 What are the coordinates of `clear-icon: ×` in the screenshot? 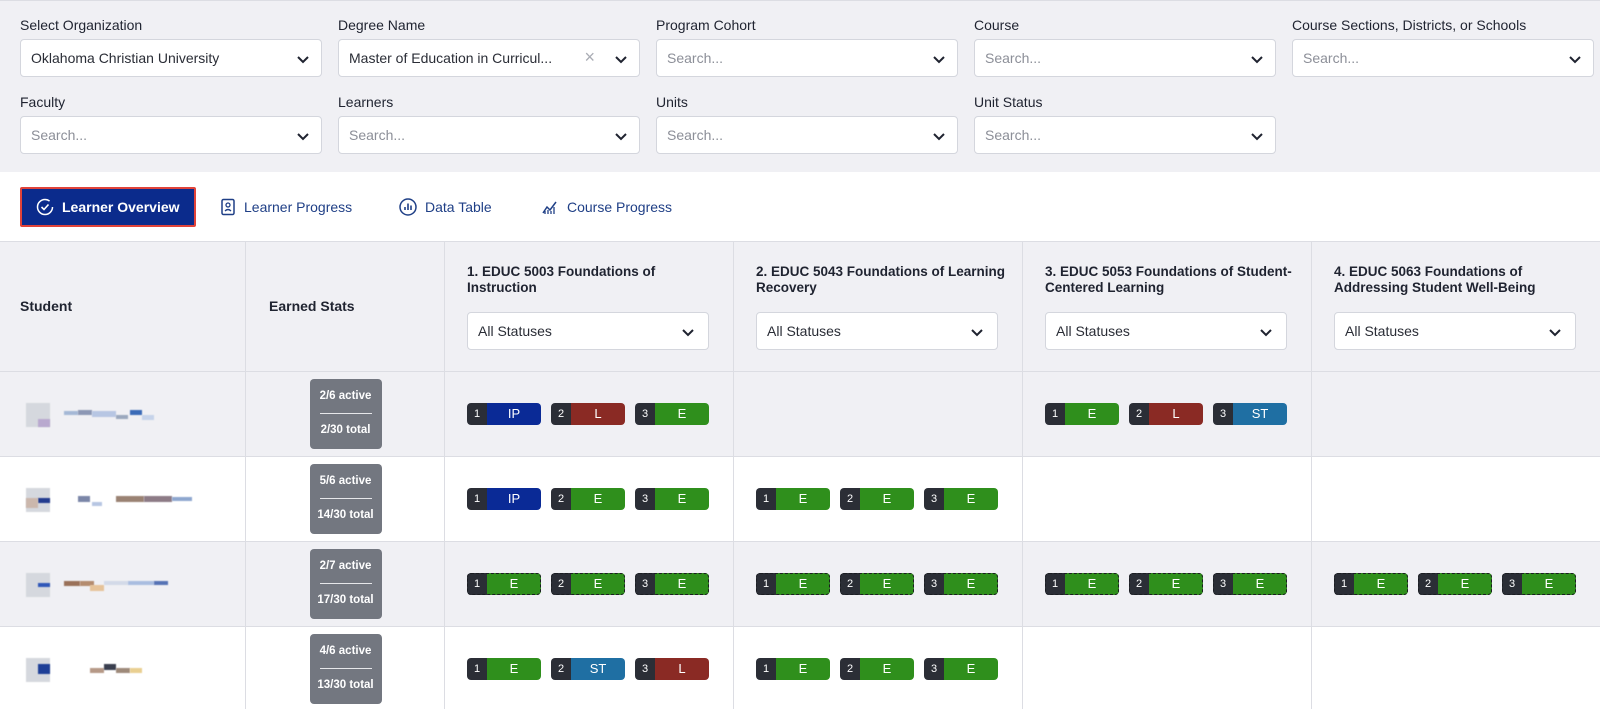 It's located at (589, 57).